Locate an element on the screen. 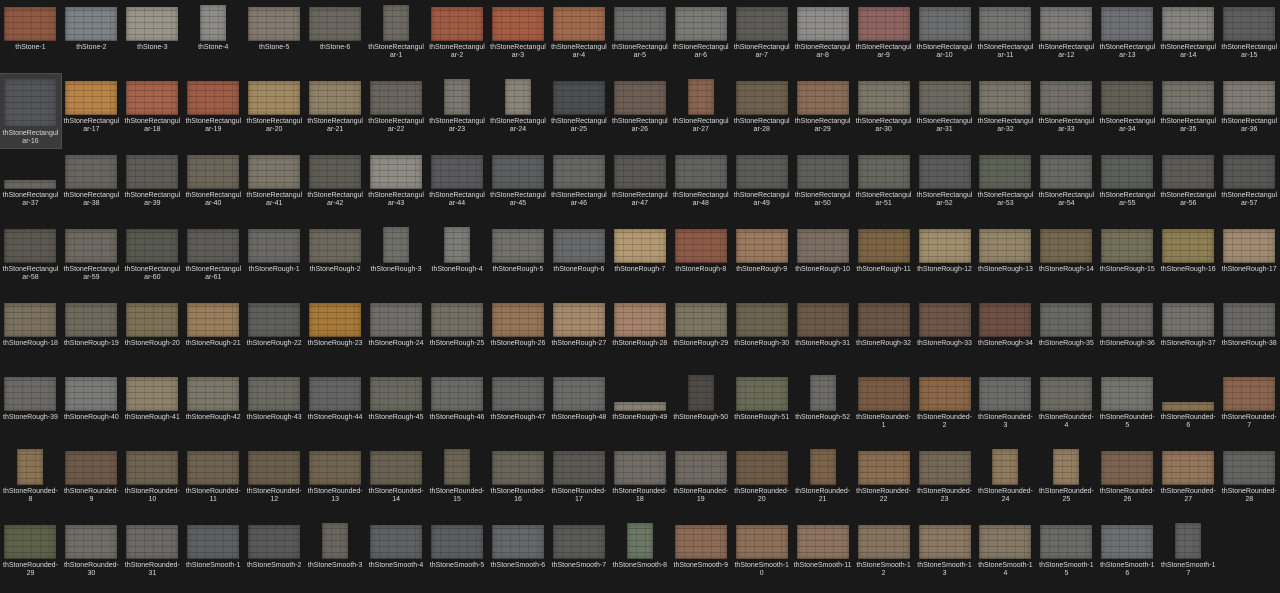  file-tile: thStoneRounded-1 is located at coordinates (883, 407).